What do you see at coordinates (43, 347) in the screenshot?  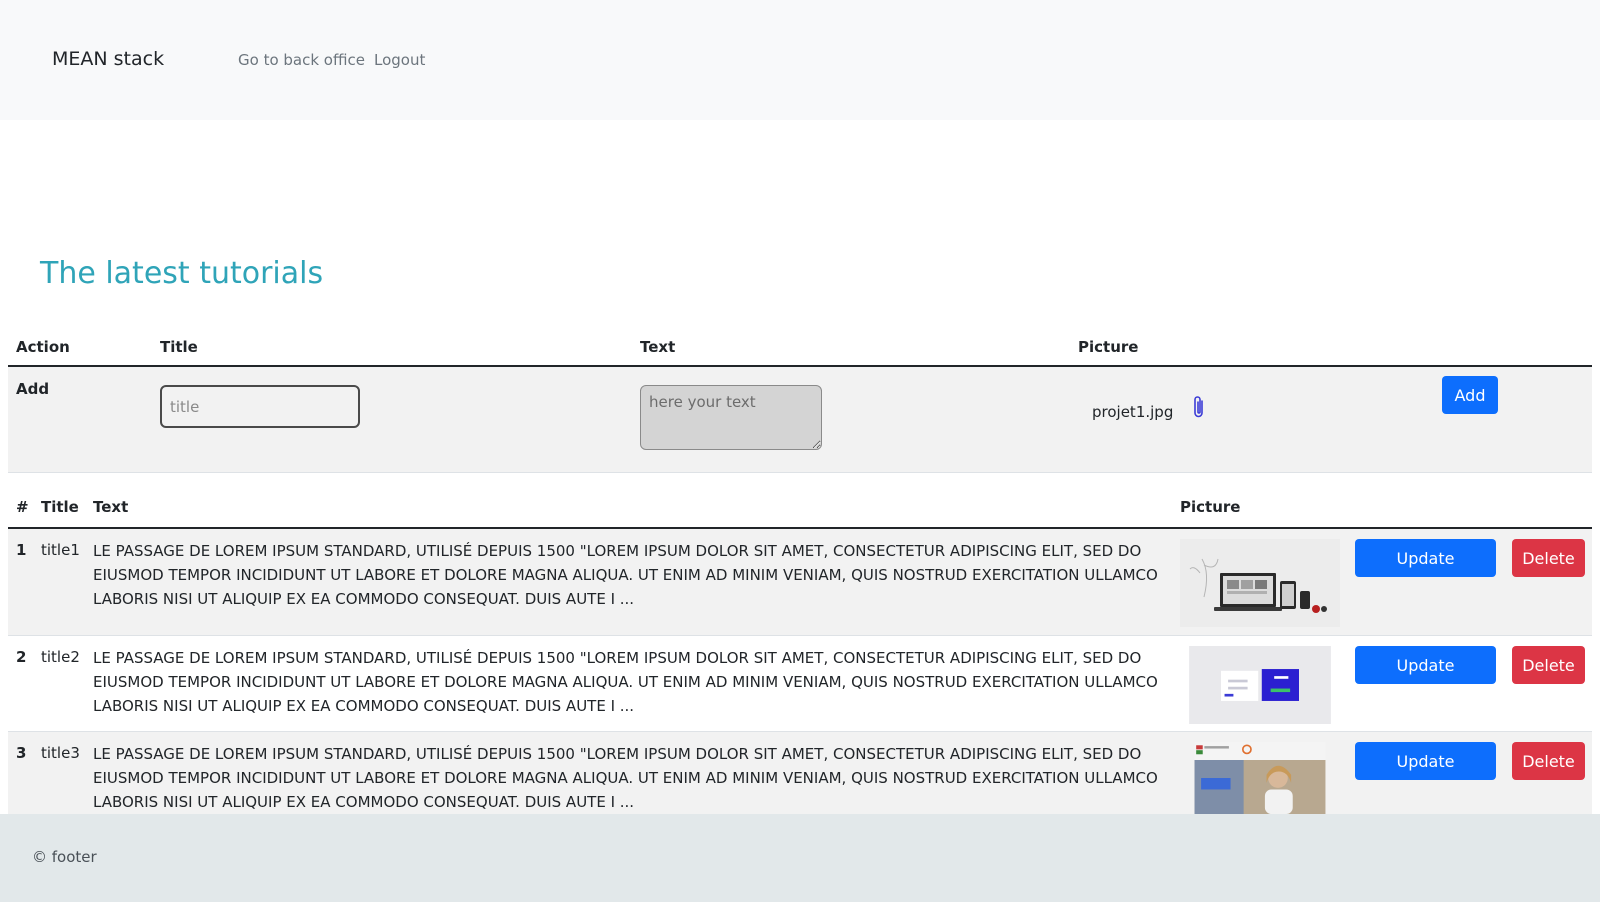 I see `header-action: Action` at bounding box center [43, 347].